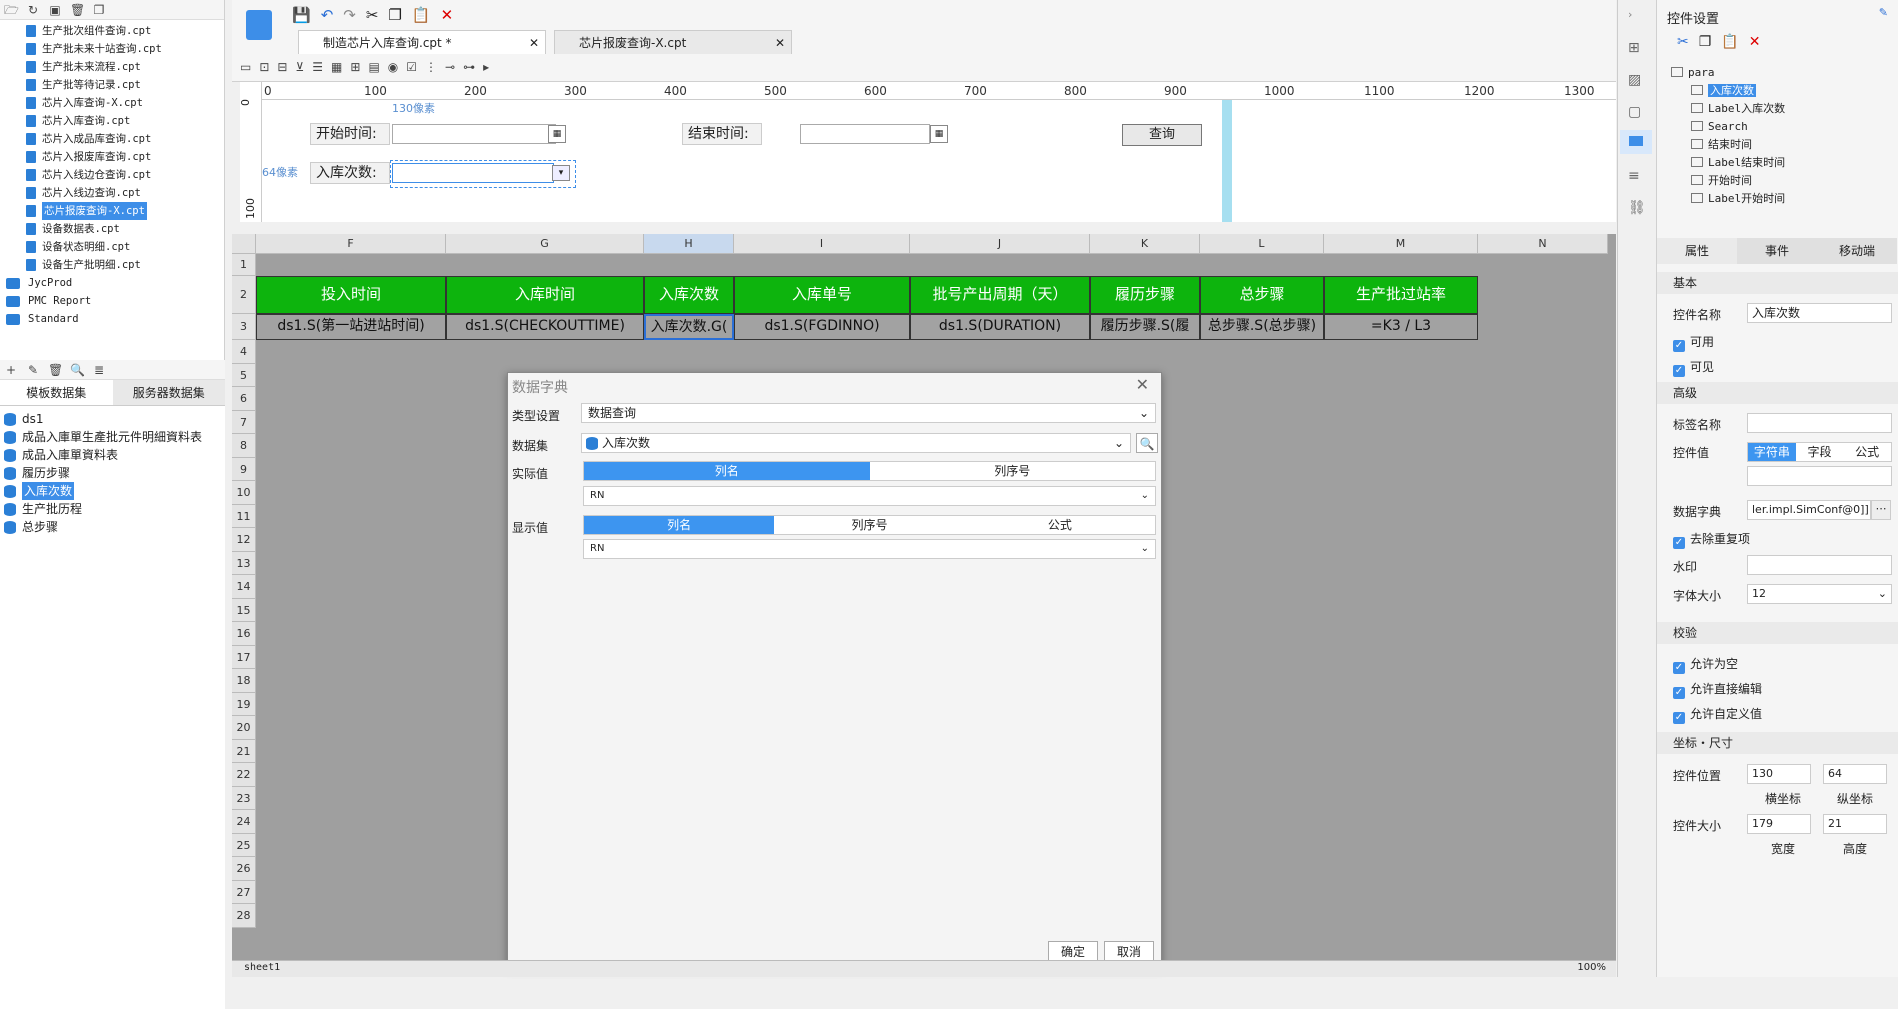  What do you see at coordinates (372, 15) in the screenshot?
I see `cut-icon: ✂` at bounding box center [372, 15].